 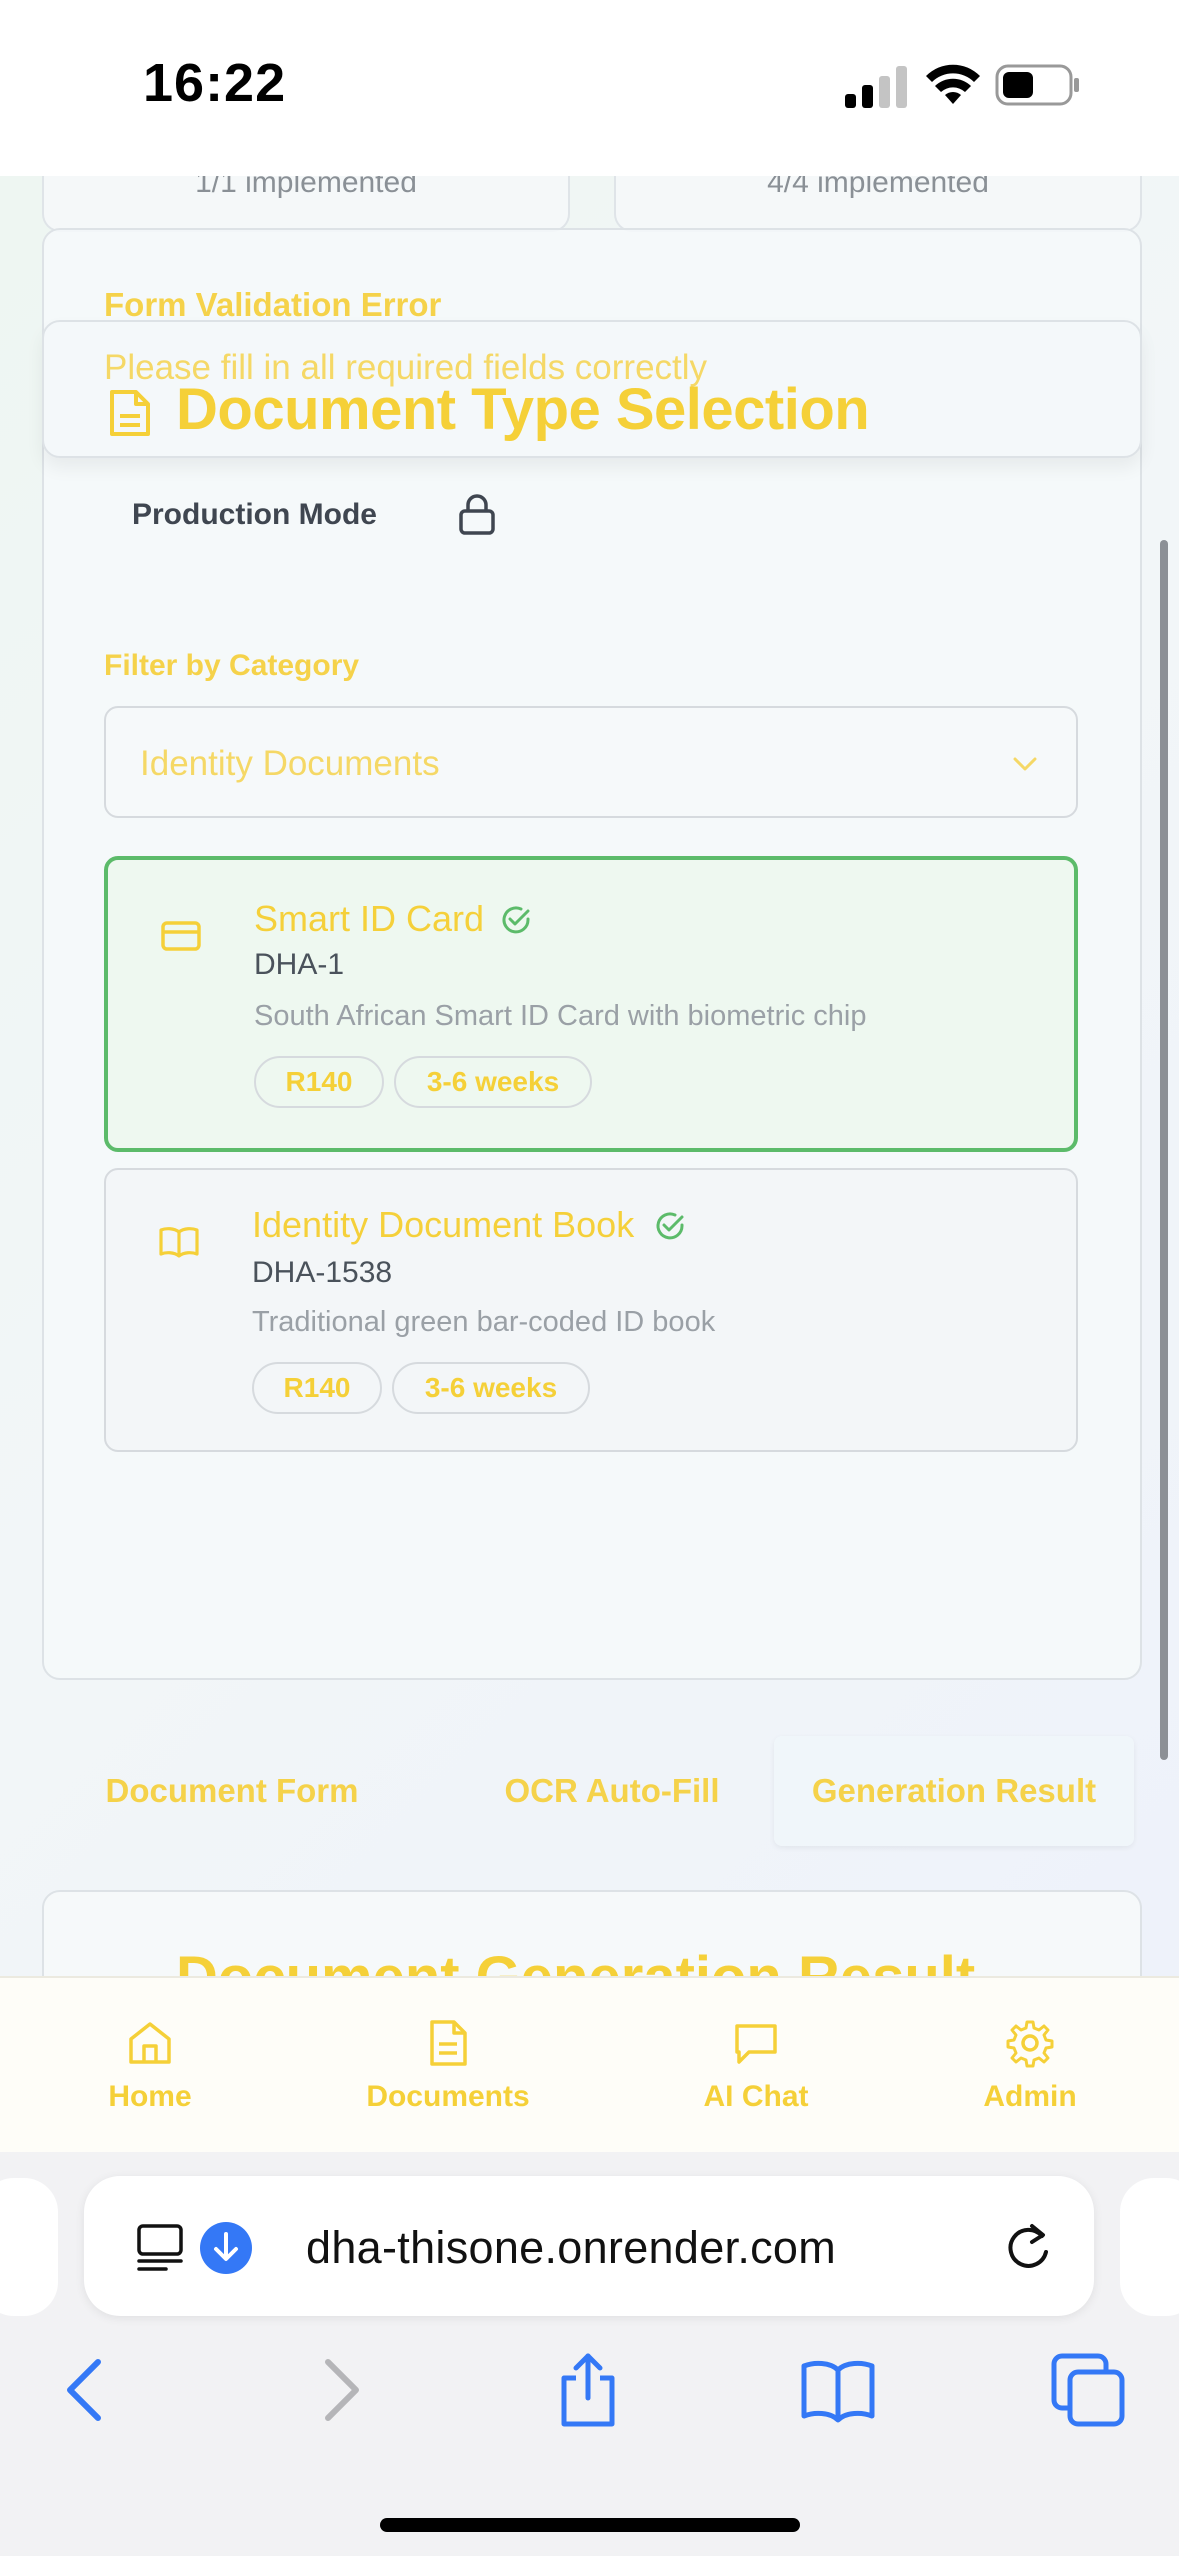 What do you see at coordinates (254, 514) in the screenshot?
I see `production-mode-label: Production Mode` at bounding box center [254, 514].